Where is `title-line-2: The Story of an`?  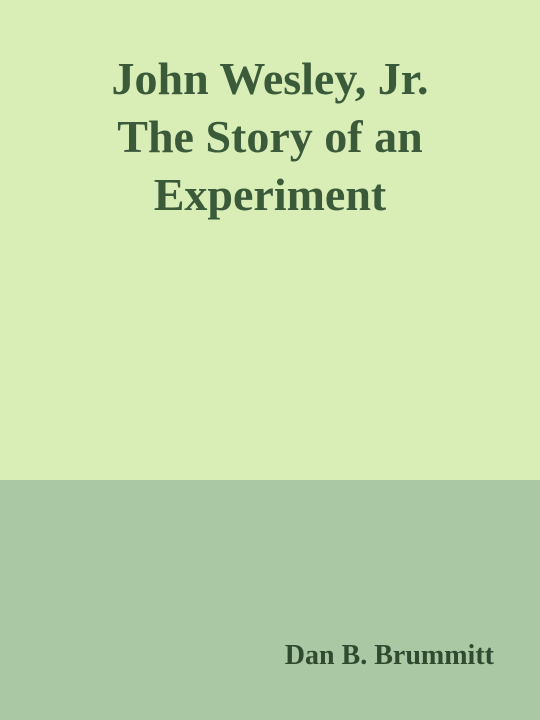 title-line-2: The Story of an is located at coordinates (270, 136).